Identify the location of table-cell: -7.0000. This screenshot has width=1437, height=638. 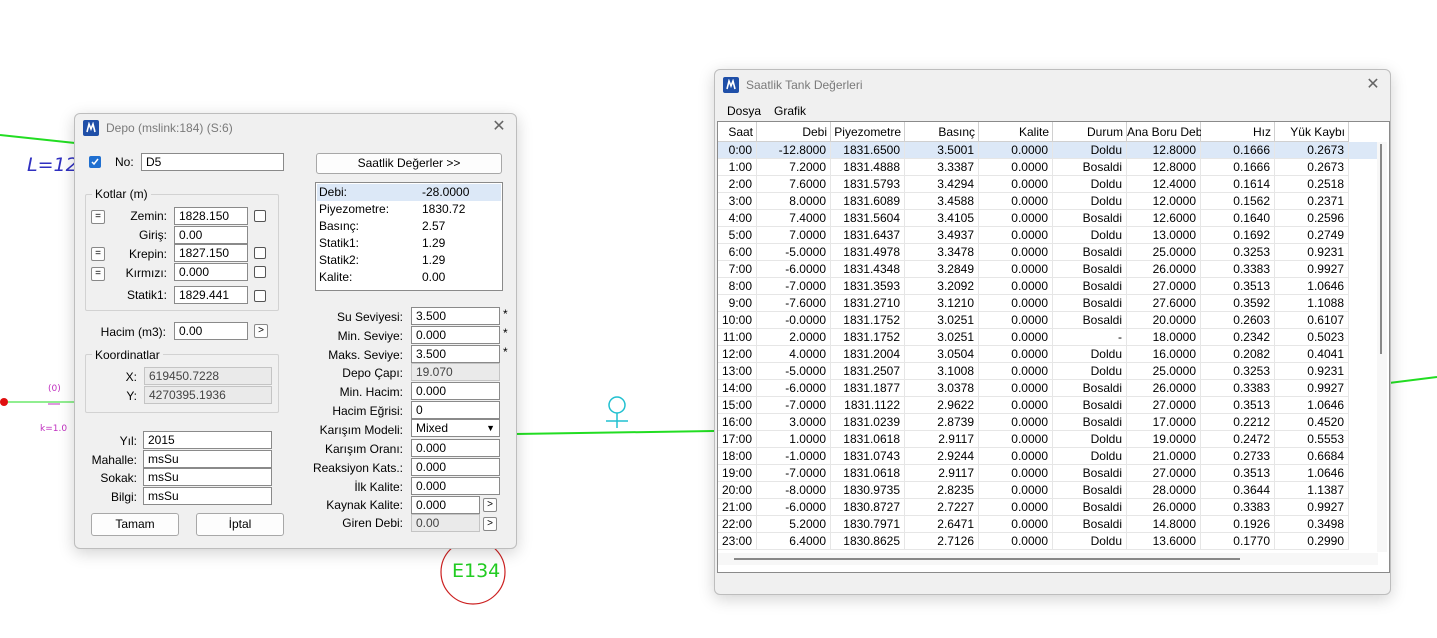
(794, 286).